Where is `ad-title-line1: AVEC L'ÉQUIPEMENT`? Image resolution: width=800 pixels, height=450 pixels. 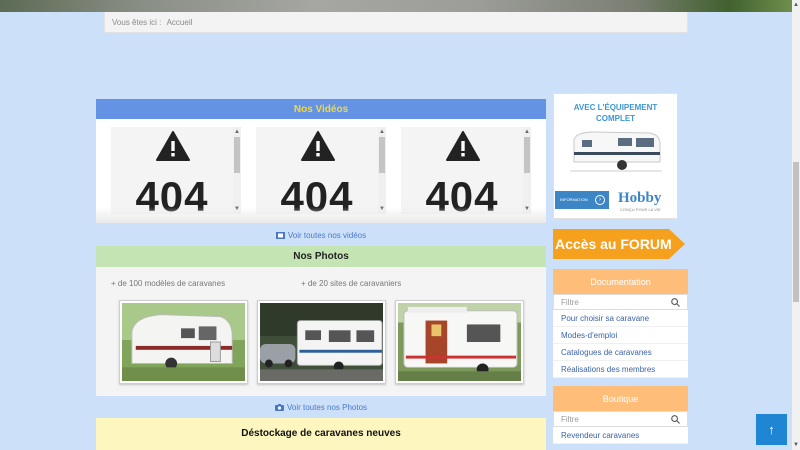 ad-title-line1: AVEC L'ÉQUIPEMENT is located at coordinates (615, 107).